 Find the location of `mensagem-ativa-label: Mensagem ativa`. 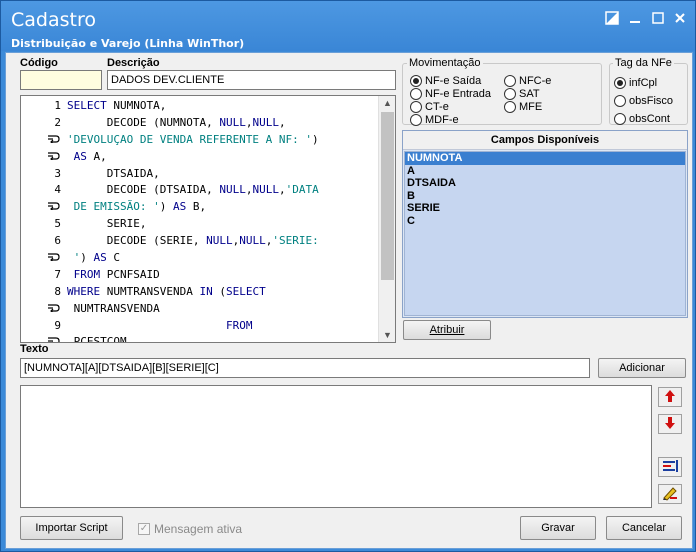

mensagem-ativa-label: Mensagem ativa is located at coordinates (198, 529).